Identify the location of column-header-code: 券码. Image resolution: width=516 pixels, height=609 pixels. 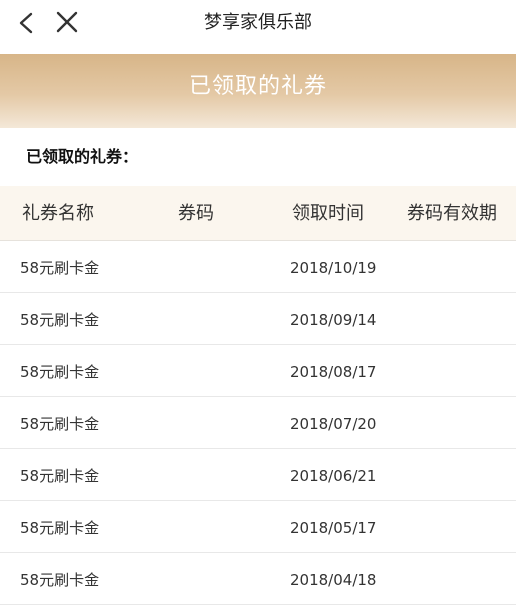
(196, 213).